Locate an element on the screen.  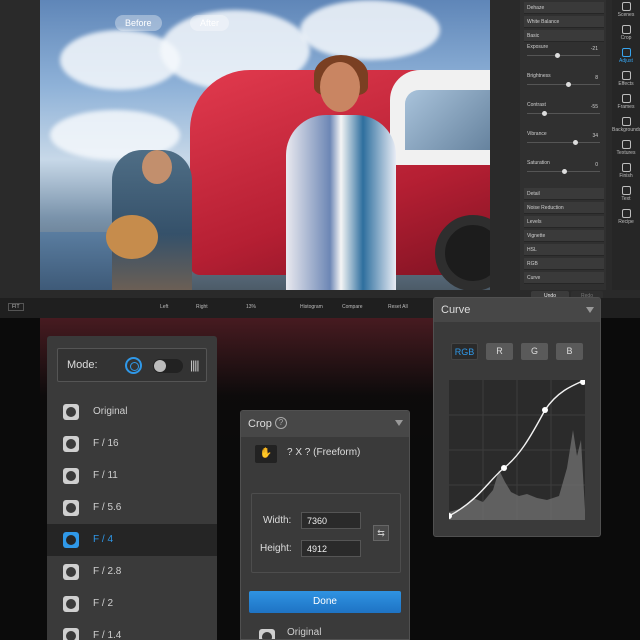
tool-textures: Textures is located at coordinates (626, 148).